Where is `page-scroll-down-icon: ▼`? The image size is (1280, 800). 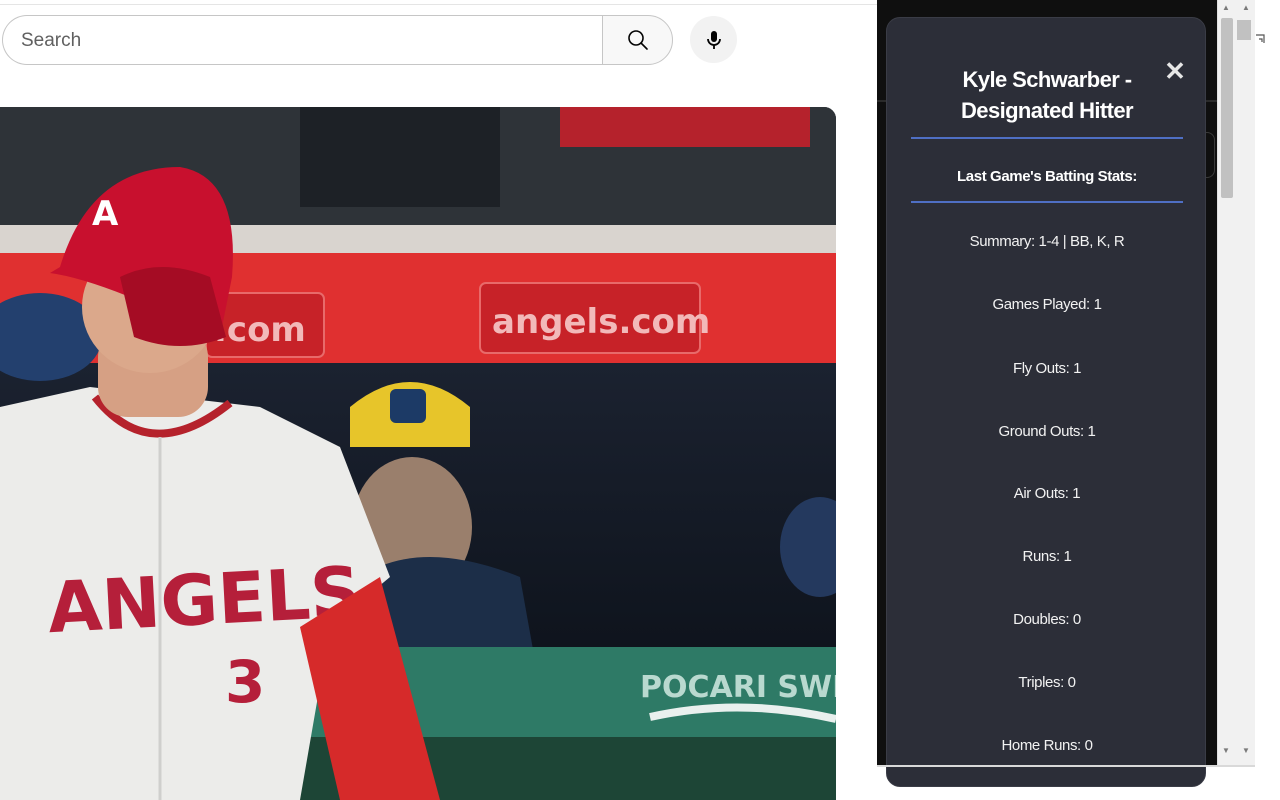 page-scroll-down-icon: ▼ is located at coordinates (1246, 750).